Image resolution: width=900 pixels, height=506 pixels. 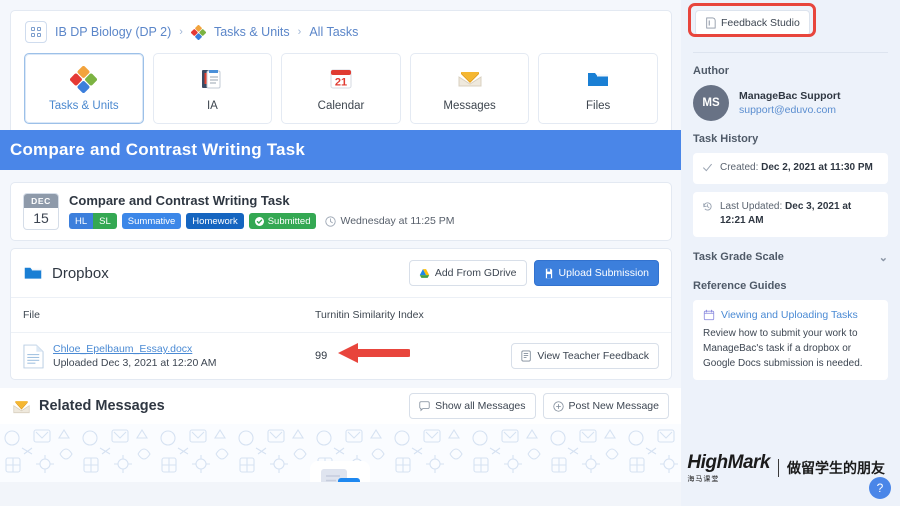 I want to click on due-date-month: DEC, so click(x=41, y=201).